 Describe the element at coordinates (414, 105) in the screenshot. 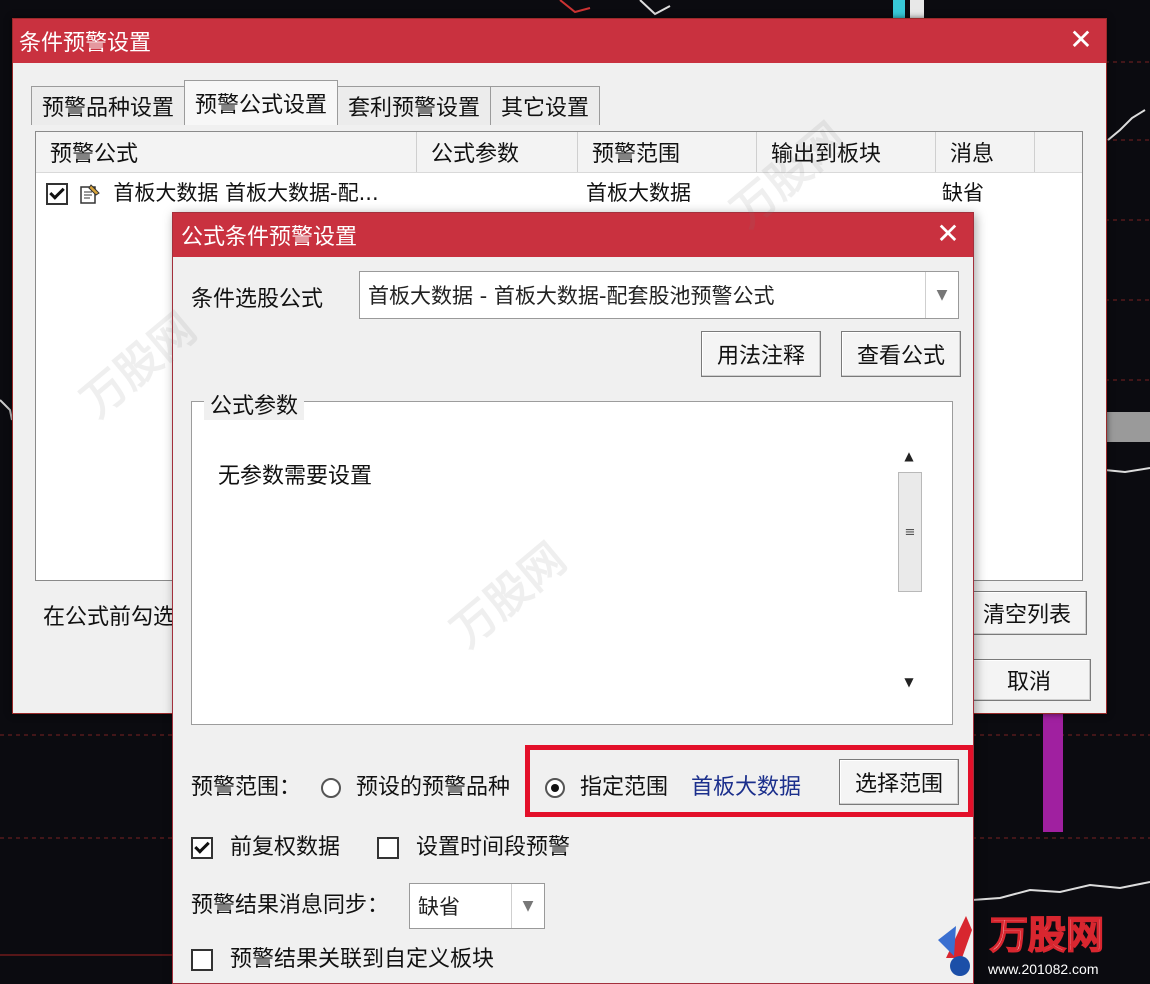

I see `tab-arbitrage-settings: 套利预警设置` at that location.